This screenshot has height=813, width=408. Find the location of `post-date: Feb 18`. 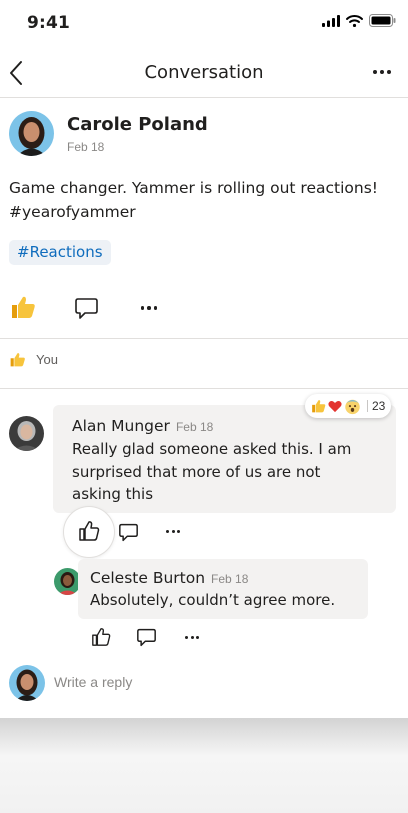

post-date: Feb 18 is located at coordinates (86, 147).